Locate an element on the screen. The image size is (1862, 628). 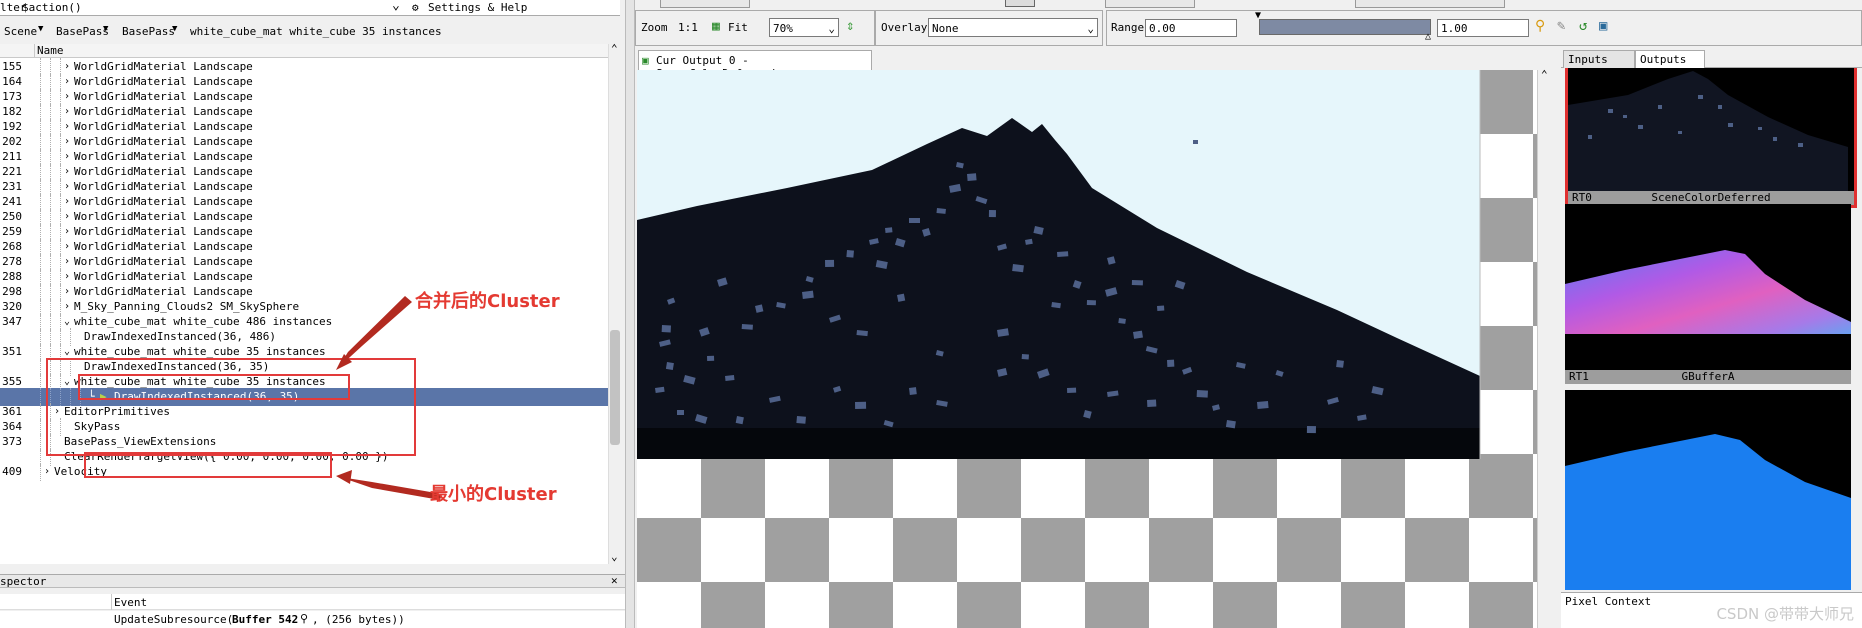
tree-scrollbar: ⌃ ⌄ is located at coordinates (615, 303).